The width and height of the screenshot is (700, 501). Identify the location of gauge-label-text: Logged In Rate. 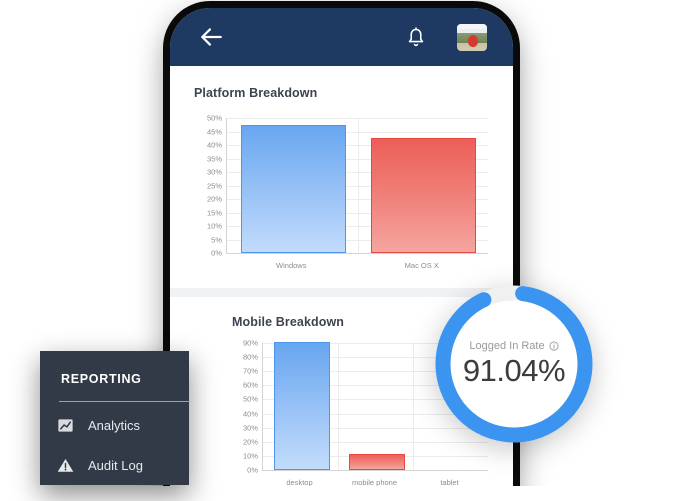
(507, 345).